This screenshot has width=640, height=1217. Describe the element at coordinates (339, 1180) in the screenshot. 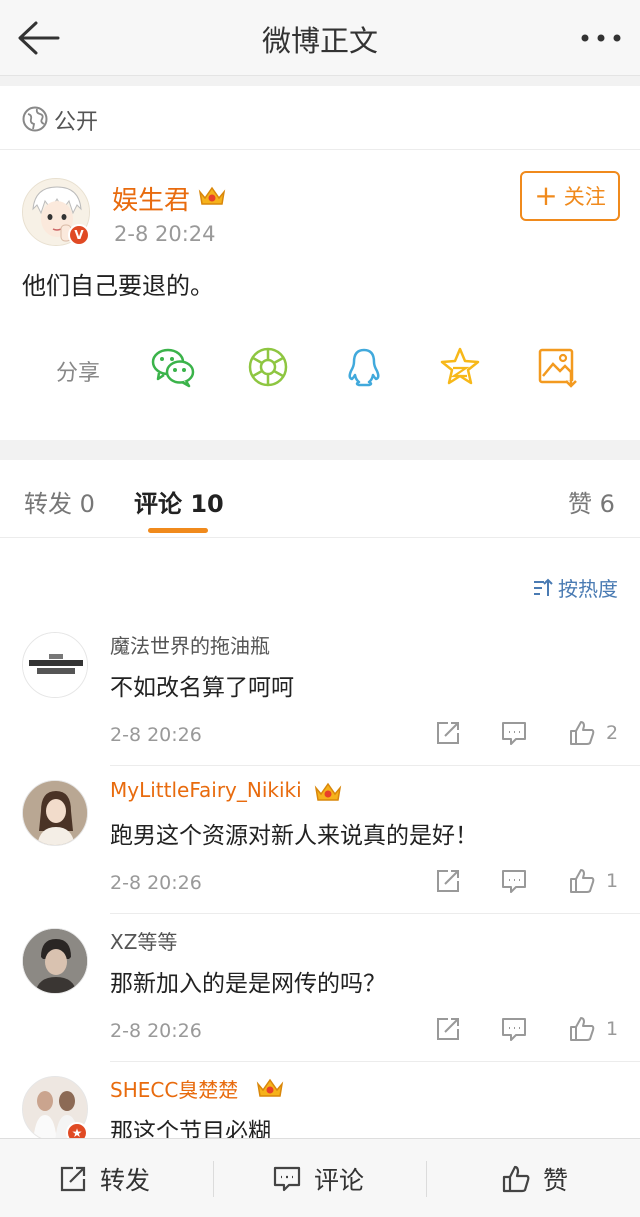

I see `comment-label: 评论` at that location.